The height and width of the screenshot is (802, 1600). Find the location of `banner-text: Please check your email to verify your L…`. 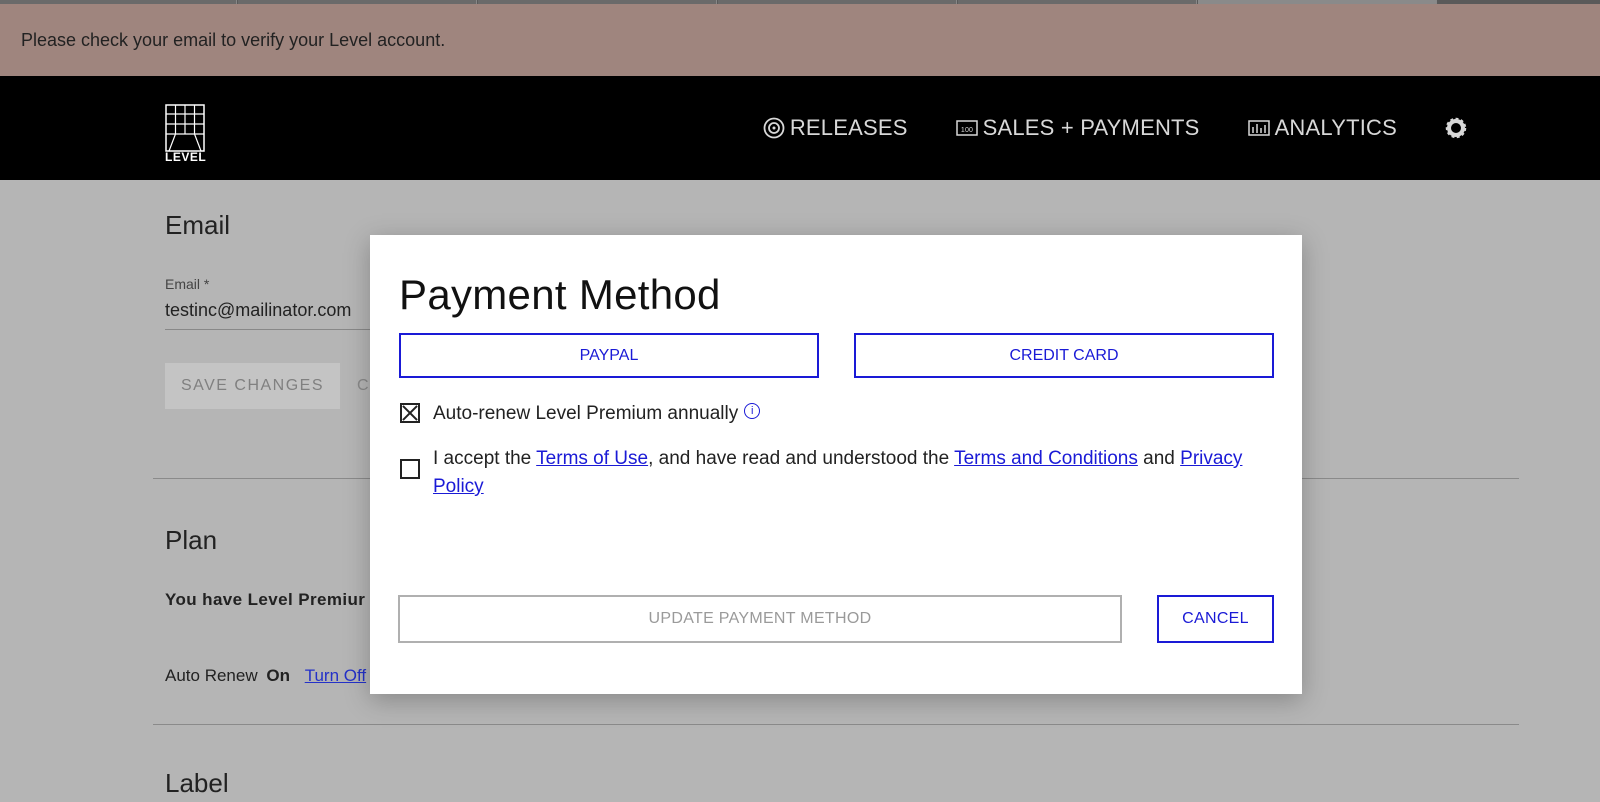

banner-text: Please check your email to verify your L… is located at coordinates (233, 39).